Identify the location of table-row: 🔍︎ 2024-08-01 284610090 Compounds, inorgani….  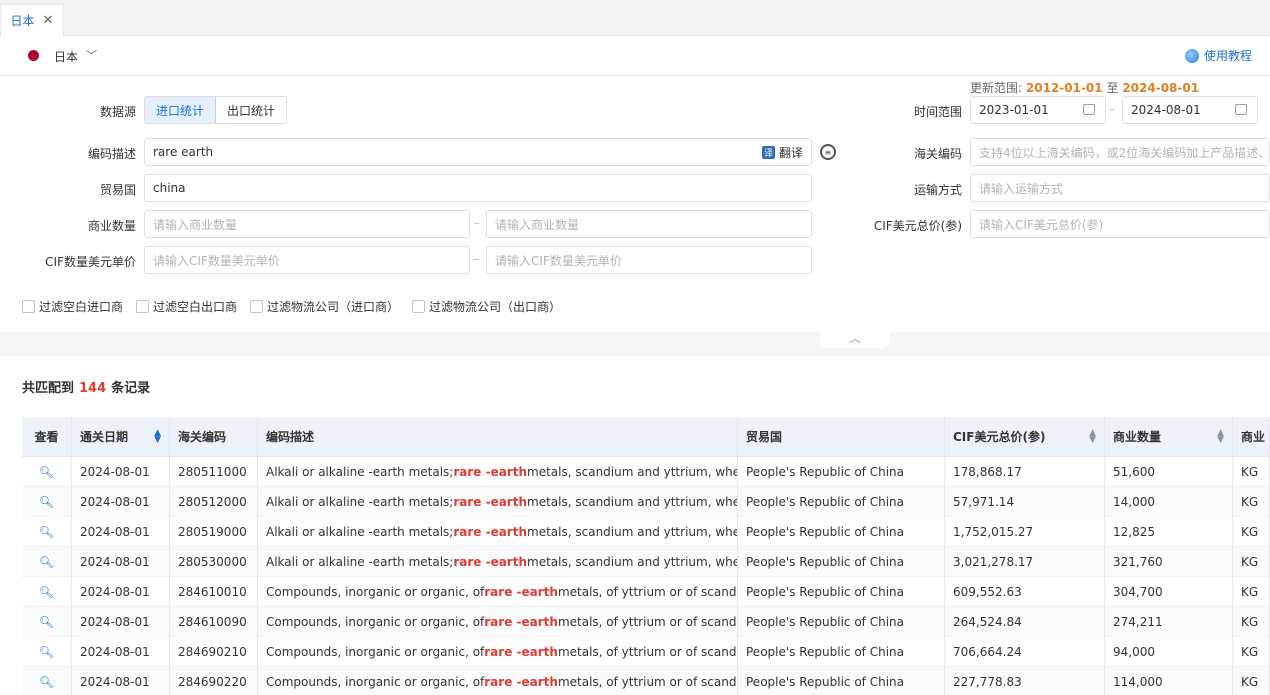
(646, 622).